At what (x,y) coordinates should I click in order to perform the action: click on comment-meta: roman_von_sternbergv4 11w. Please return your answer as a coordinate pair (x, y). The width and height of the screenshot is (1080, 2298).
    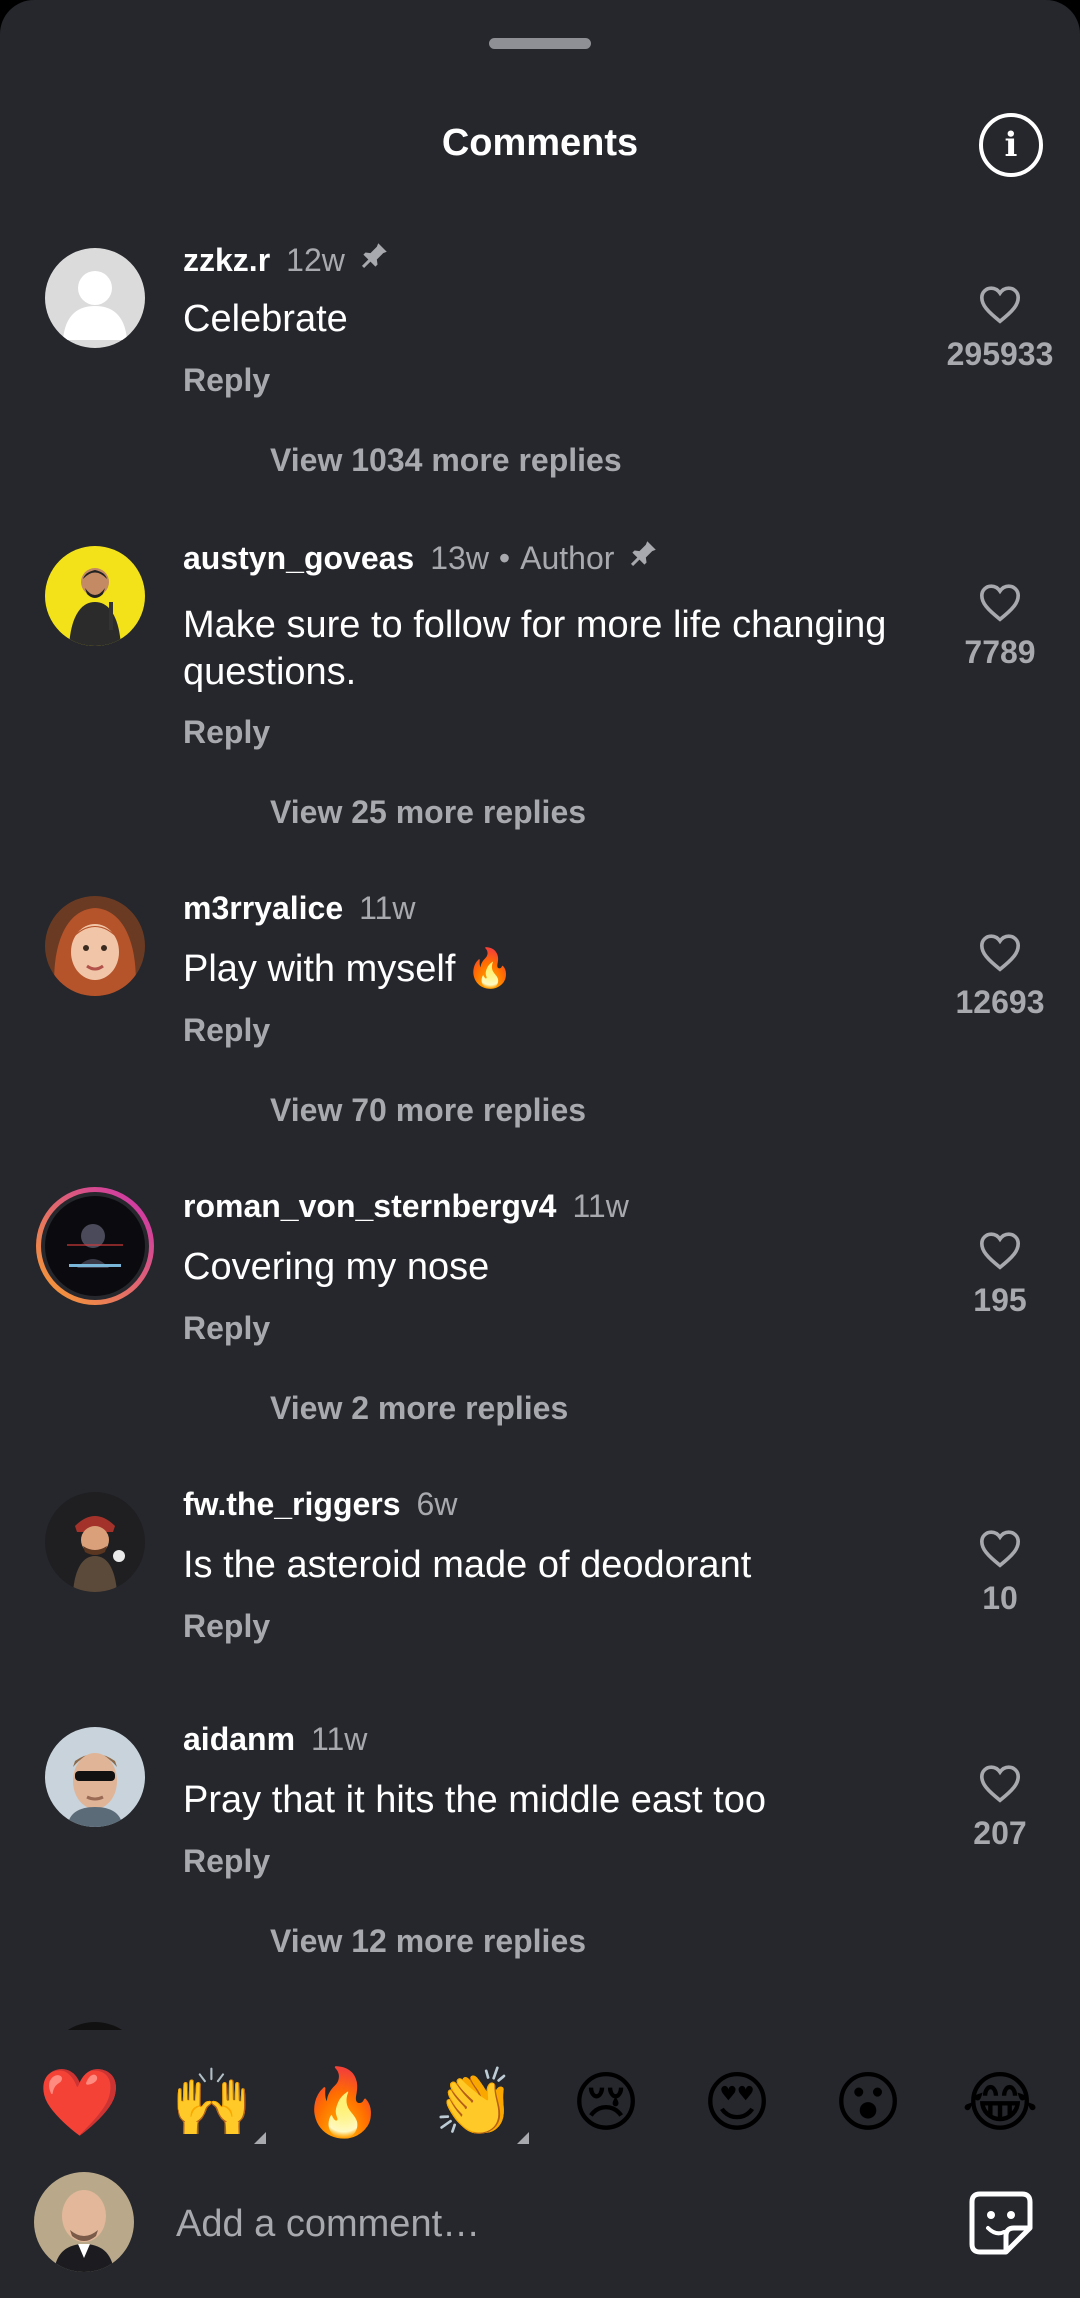
    Looking at the image, I should click on (406, 1206).